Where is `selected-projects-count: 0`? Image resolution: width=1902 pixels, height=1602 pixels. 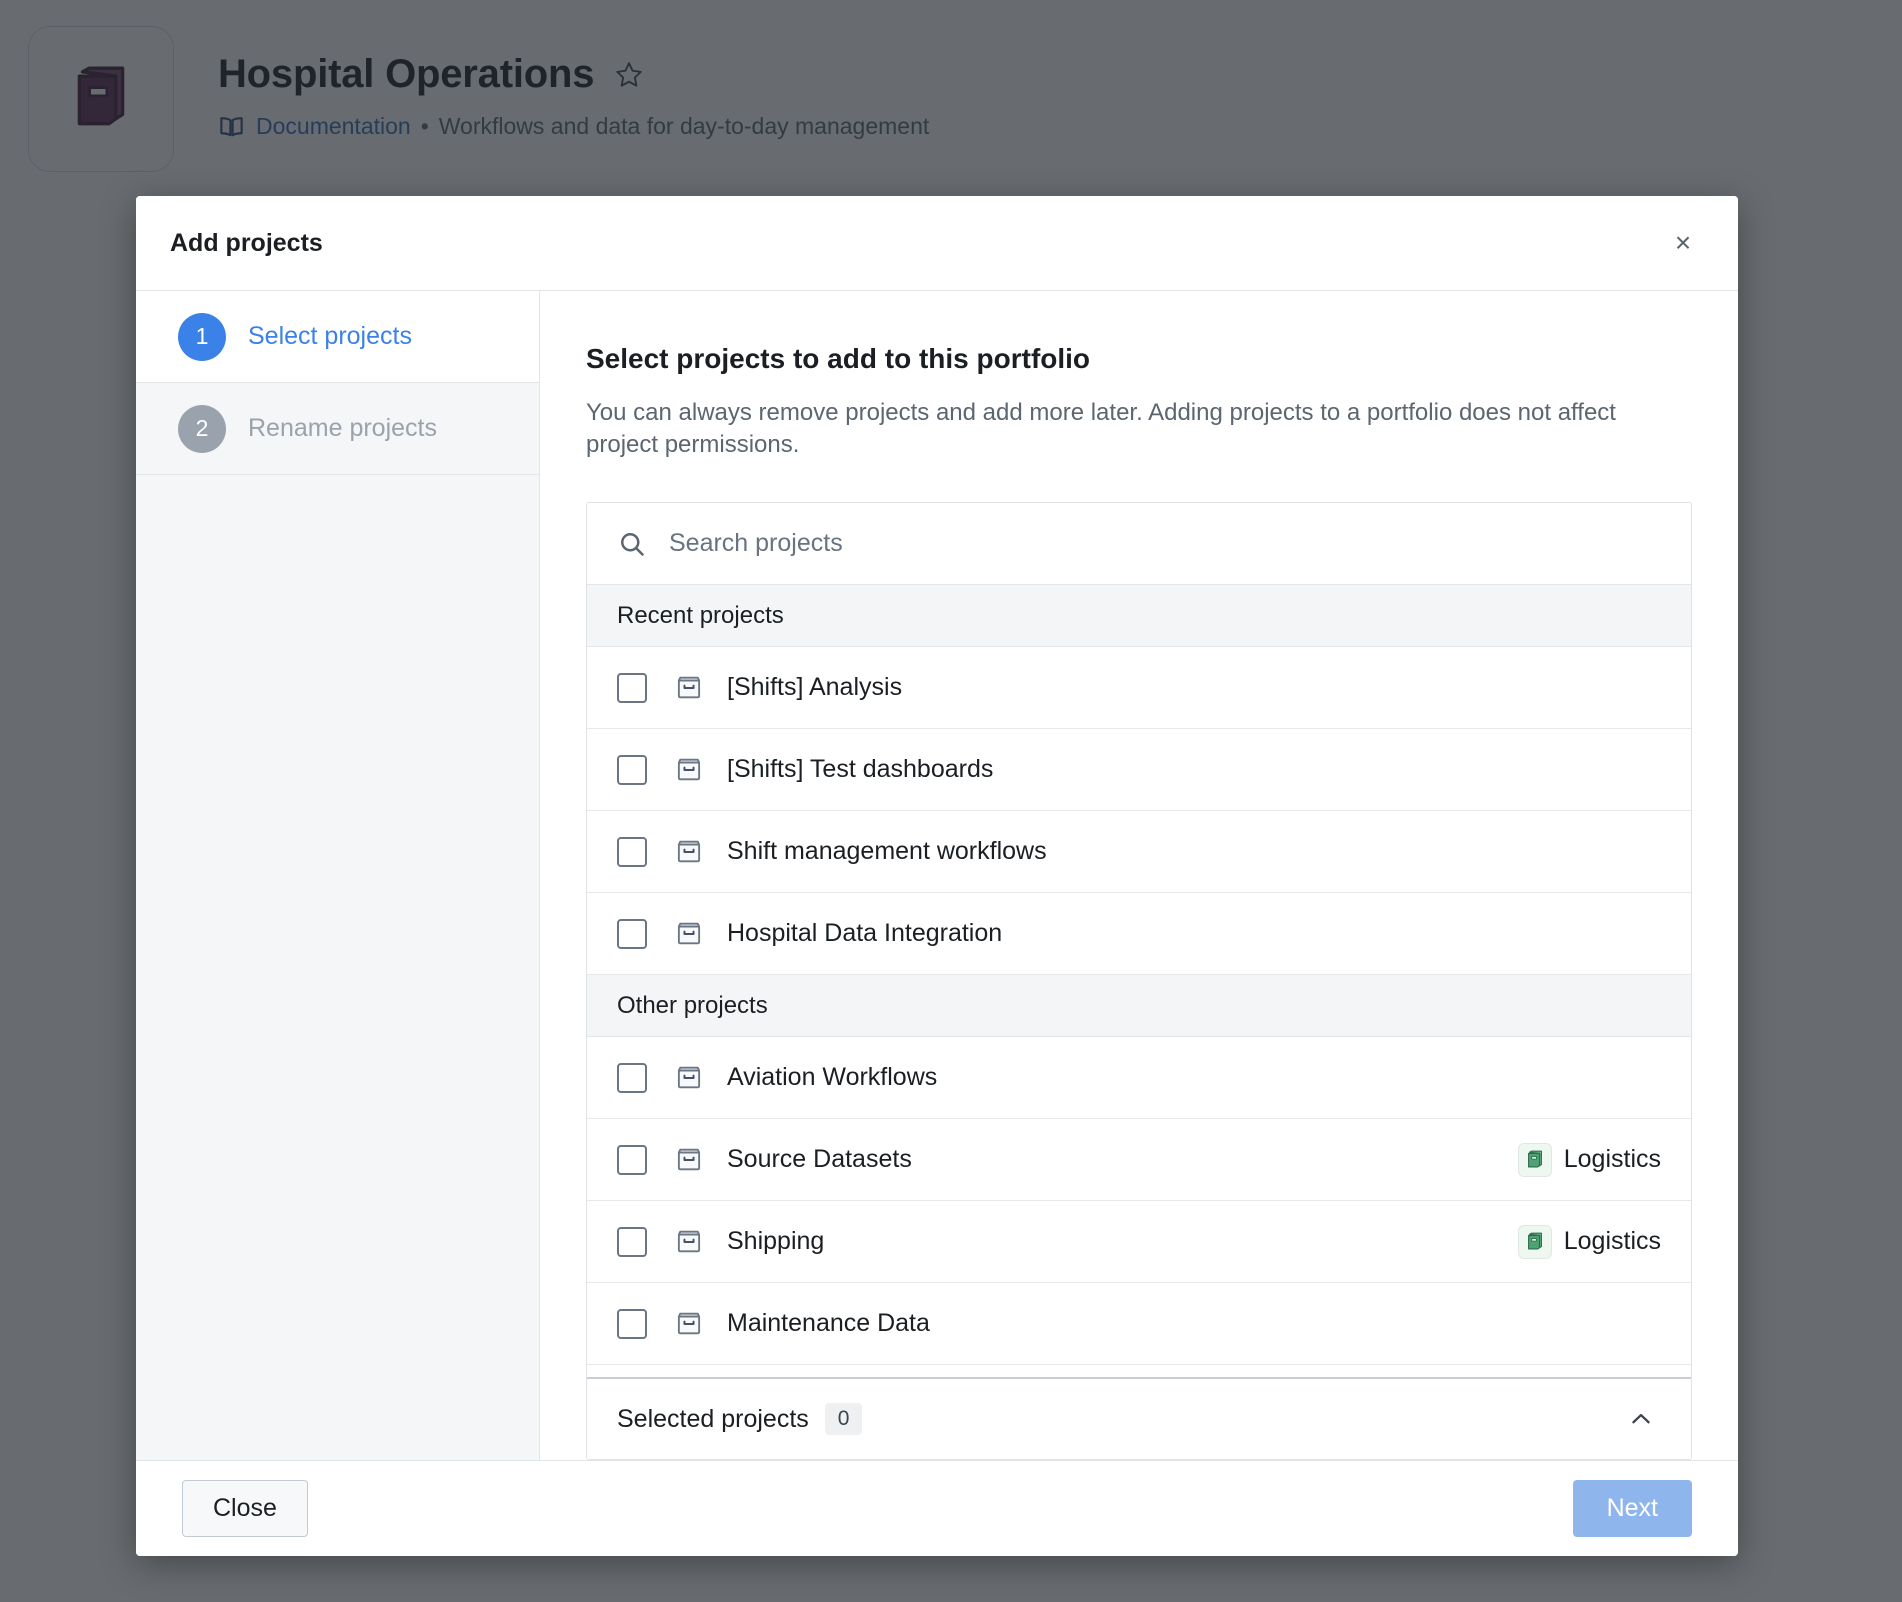
selected-projects-count: 0 is located at coordinates (843, 1419).